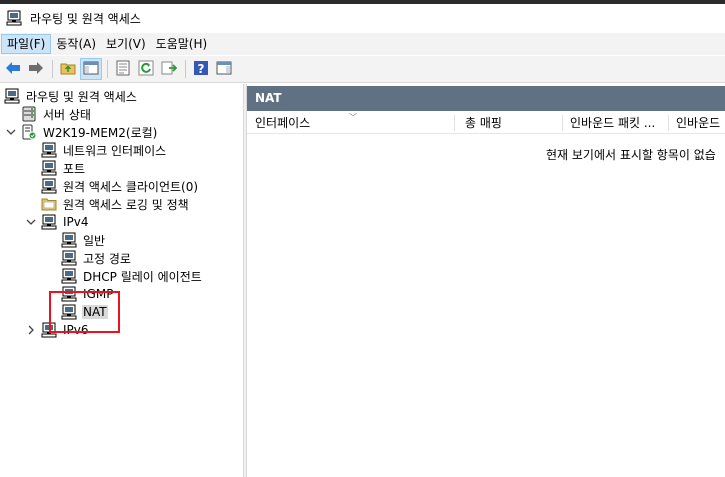 The width and height of the screenshot is (725, 477). I want to click on tree-item-label: IPv4, so click(76, 222).